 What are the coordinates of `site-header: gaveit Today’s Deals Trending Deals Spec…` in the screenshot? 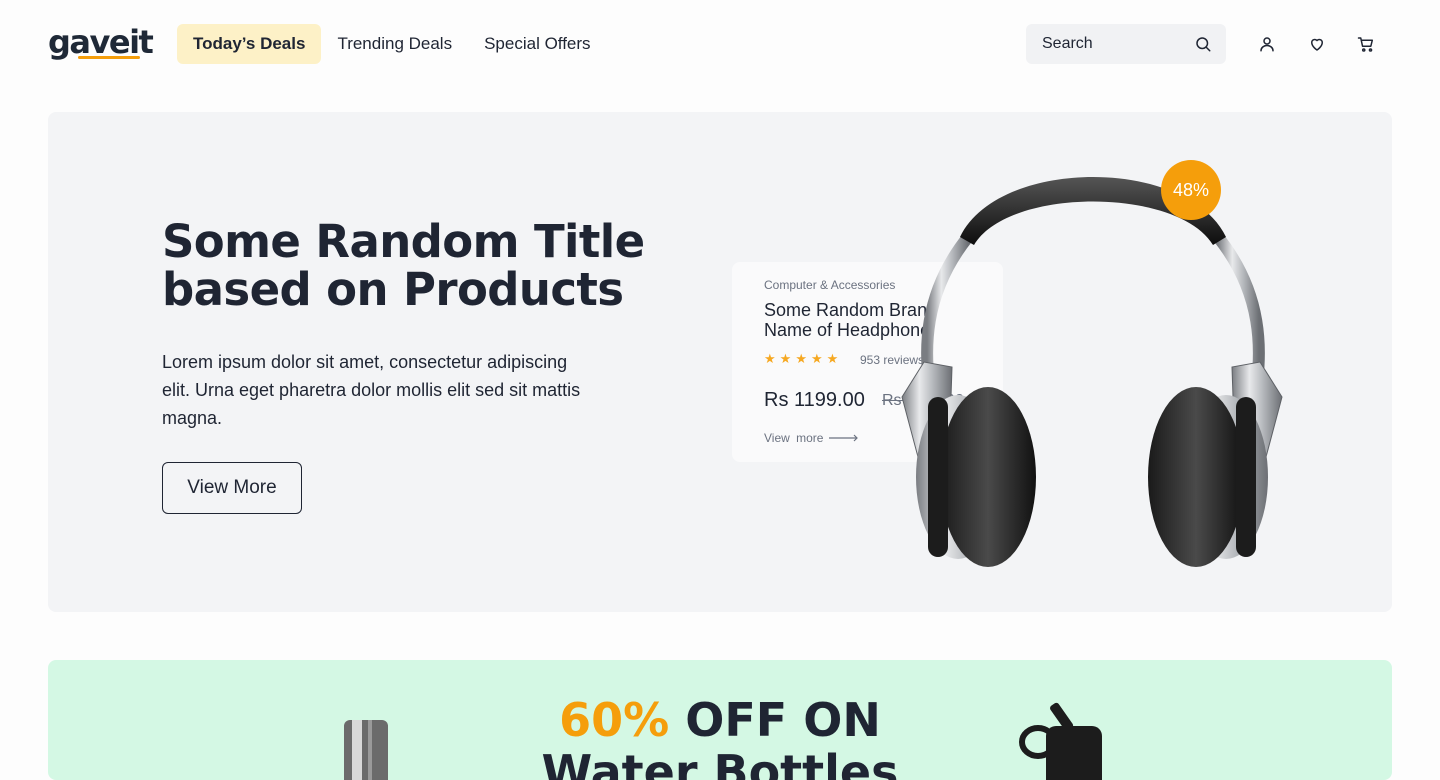 It's located at (720, 44).